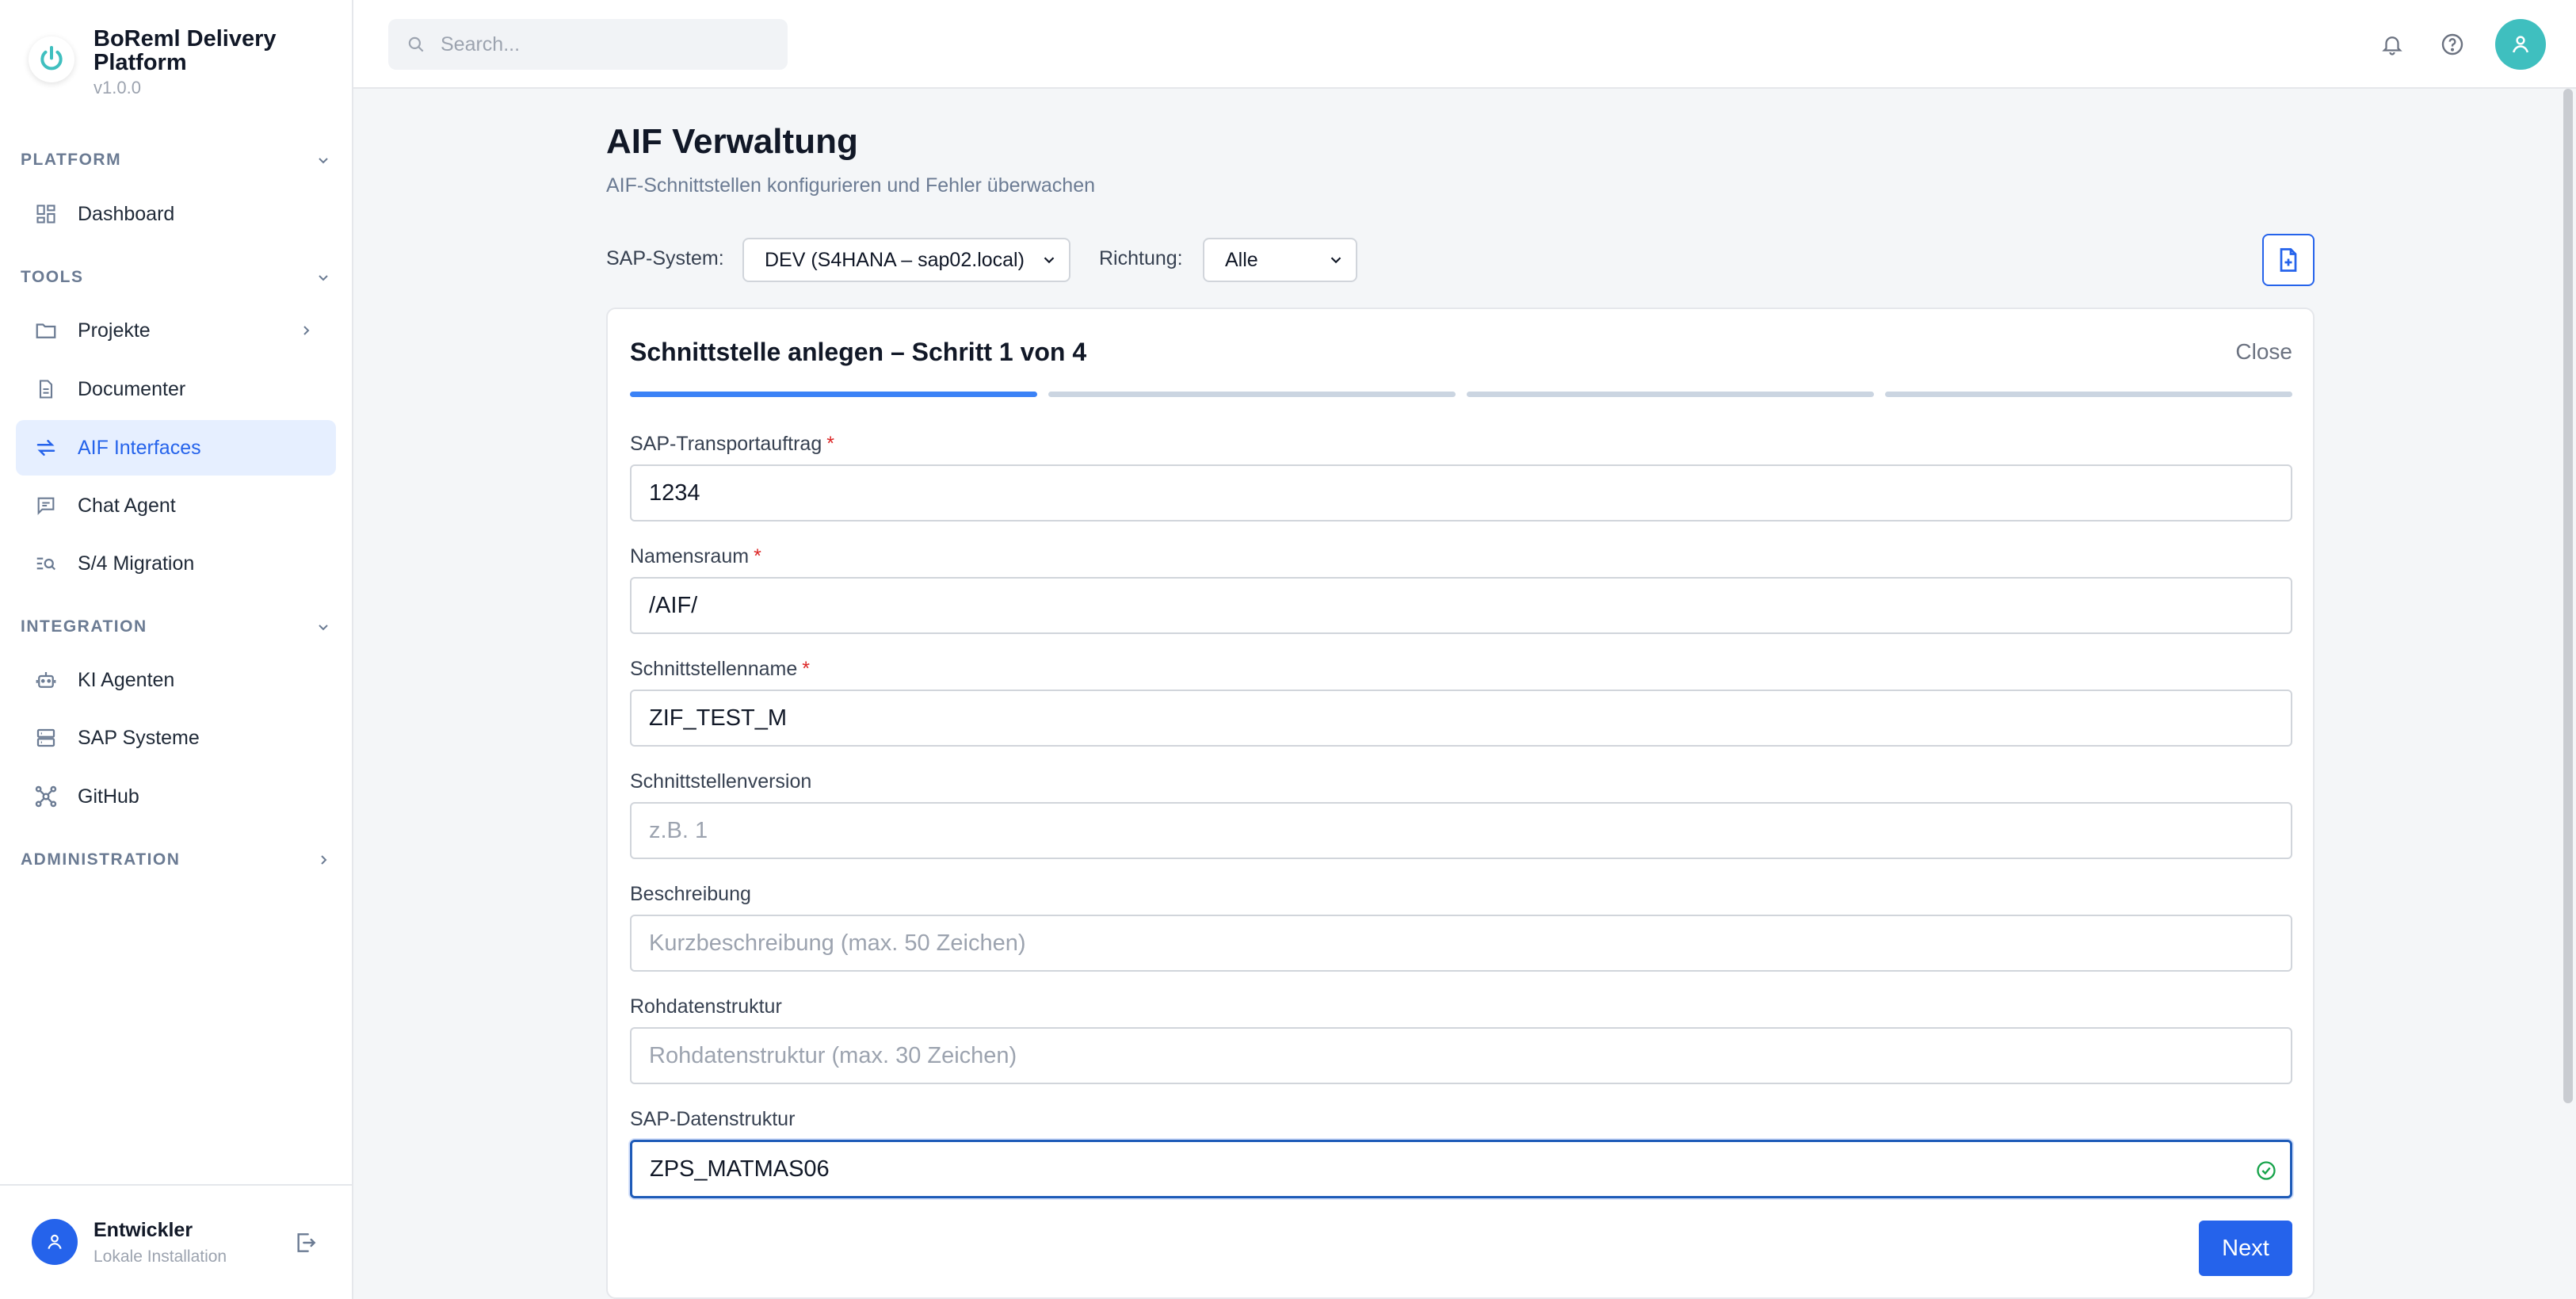 The image size is (2576, 1299). Describe the element at coordinates (1441, 492) in the screenshot. I see `transport-input` at that location.